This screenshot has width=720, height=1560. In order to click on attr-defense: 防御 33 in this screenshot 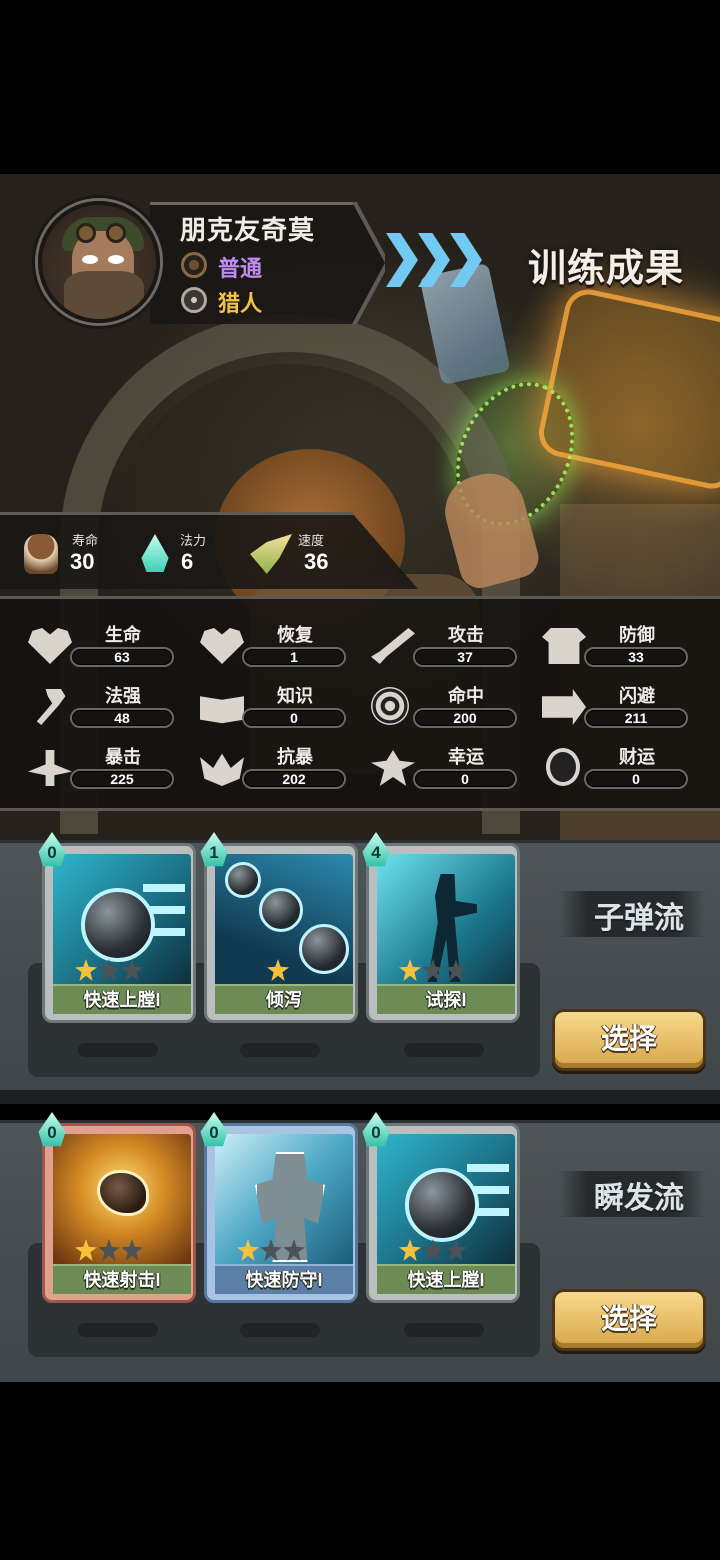, I will do `click(622, 646)`.